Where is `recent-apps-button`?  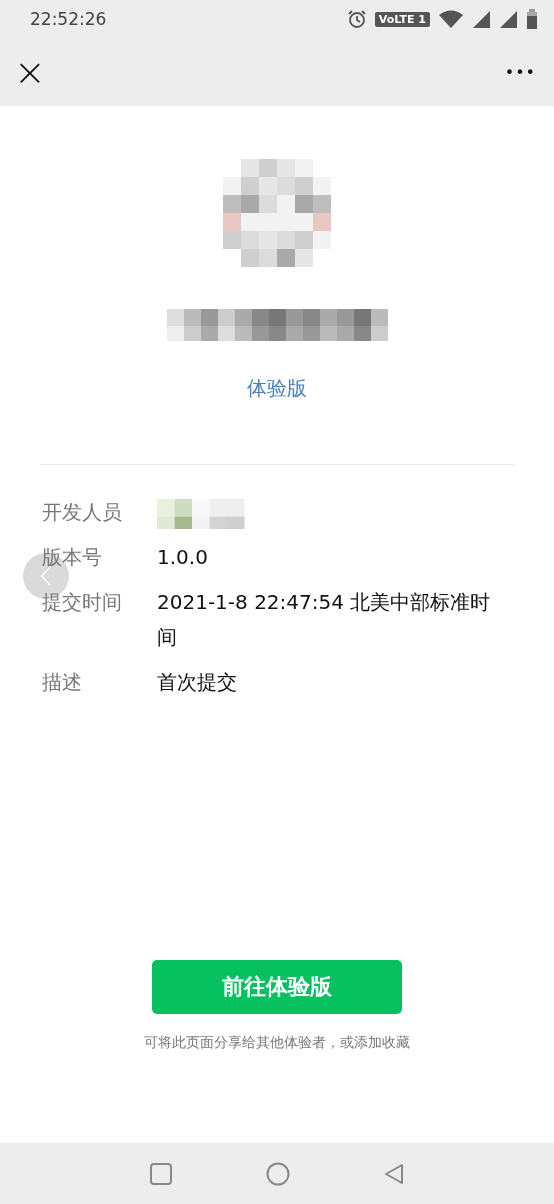 recent-apps-button is located at coordinates (161, 1173).